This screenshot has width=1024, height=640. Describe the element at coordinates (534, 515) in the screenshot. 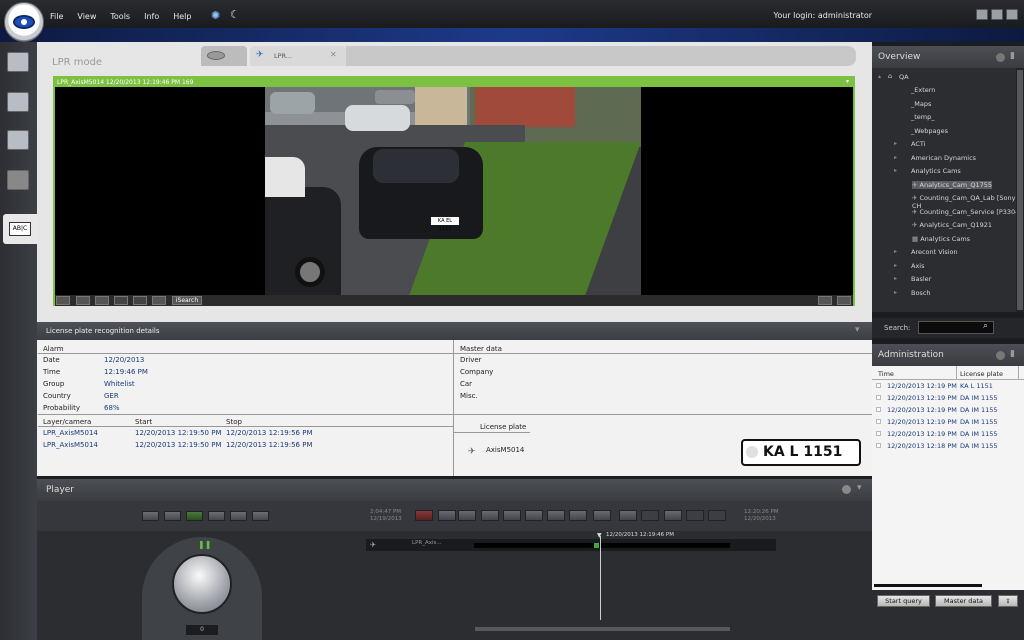

I see `fit-button` at that location.